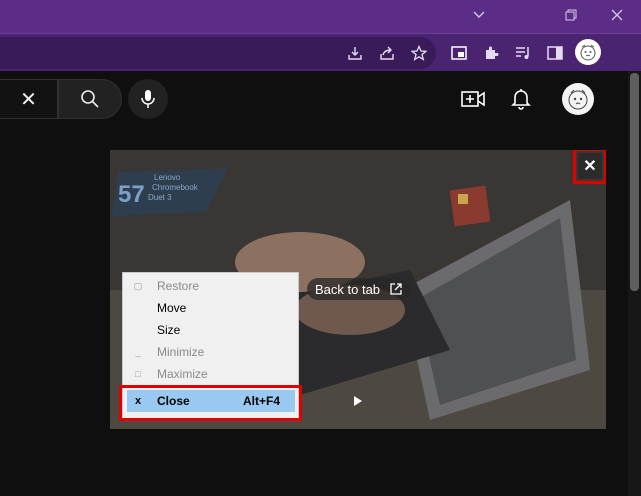  What do you see at coordinates (210, 374) in the screenshot?
I see `menu-item-maximize: □ Maximize` at bounding box center [210, 374].